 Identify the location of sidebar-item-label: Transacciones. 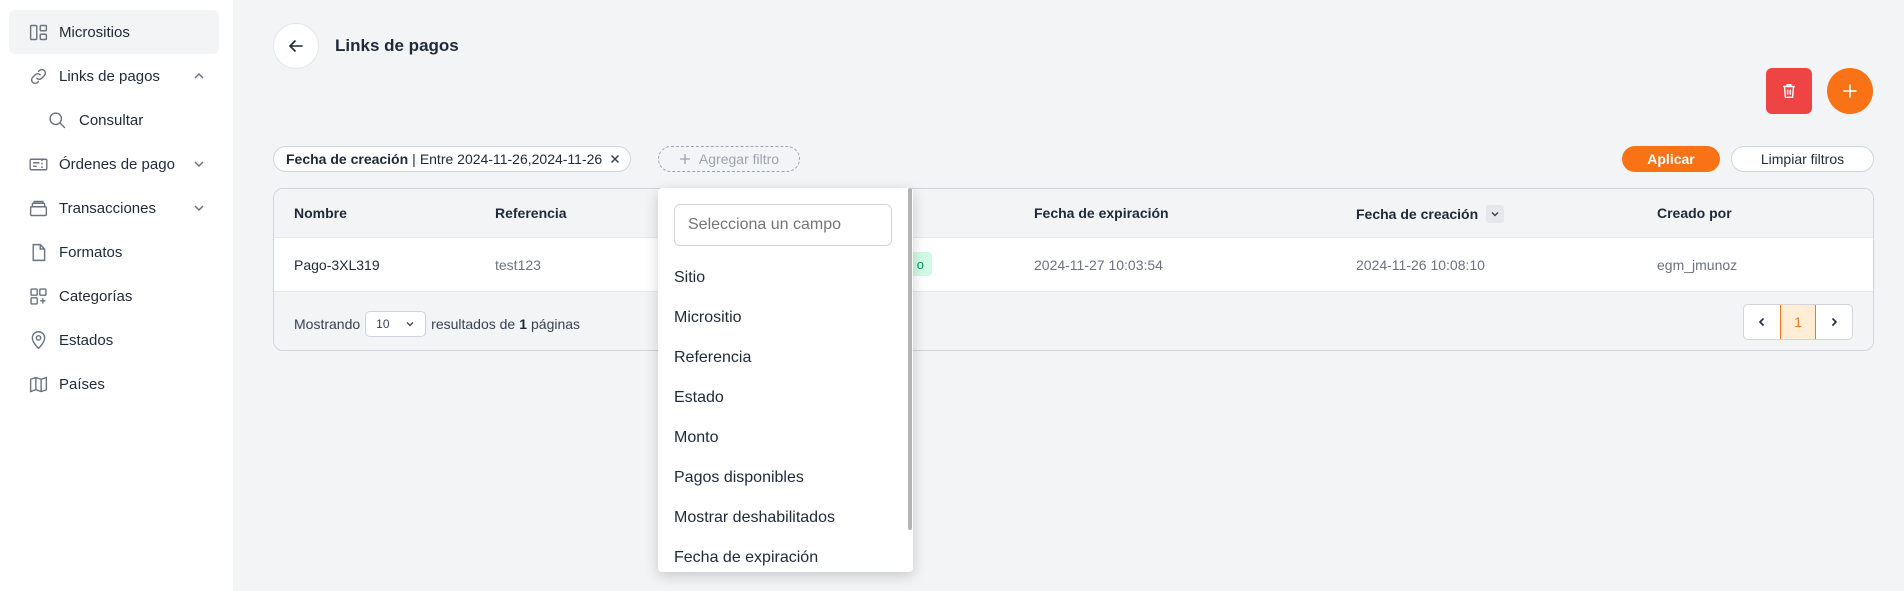
(107, 208).